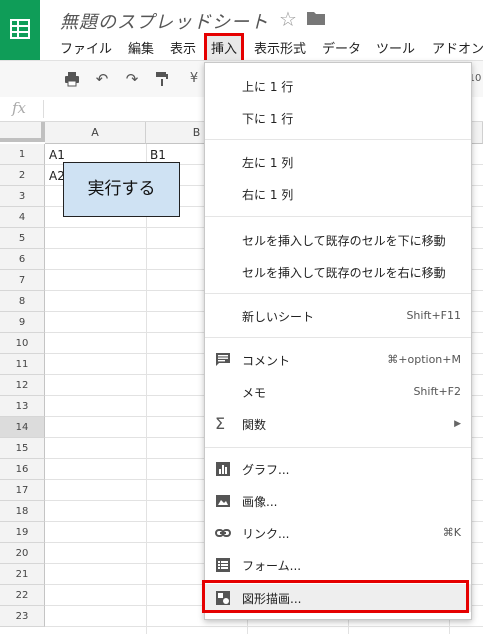 This screenshot has width=483, height=634. Describe the element at coordinates (22, 616) in the screenshot. I see `row-header: 23` at that location.